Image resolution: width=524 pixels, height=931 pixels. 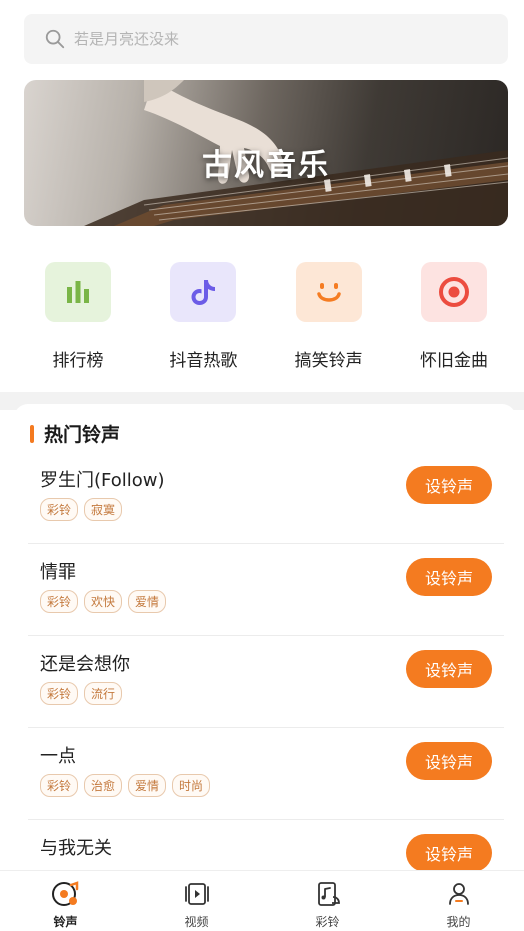 I want to click on color-ring-icon, so click(x=328, y=894).